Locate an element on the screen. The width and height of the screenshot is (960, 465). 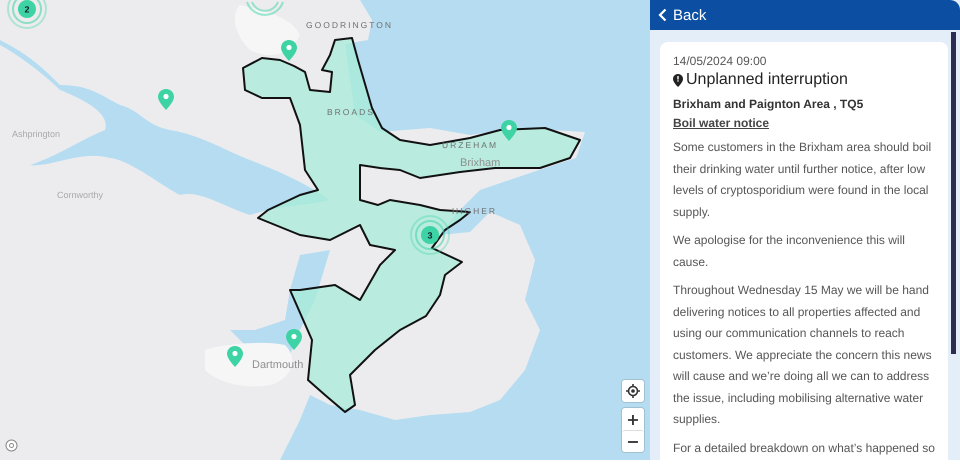
place-label: GOODRINGTON is located at coordinates (350, 25).